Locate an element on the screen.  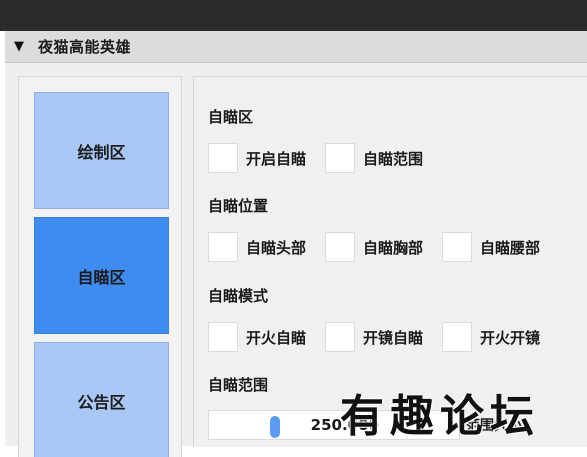
top-bar is located at coordinates (293, 15).